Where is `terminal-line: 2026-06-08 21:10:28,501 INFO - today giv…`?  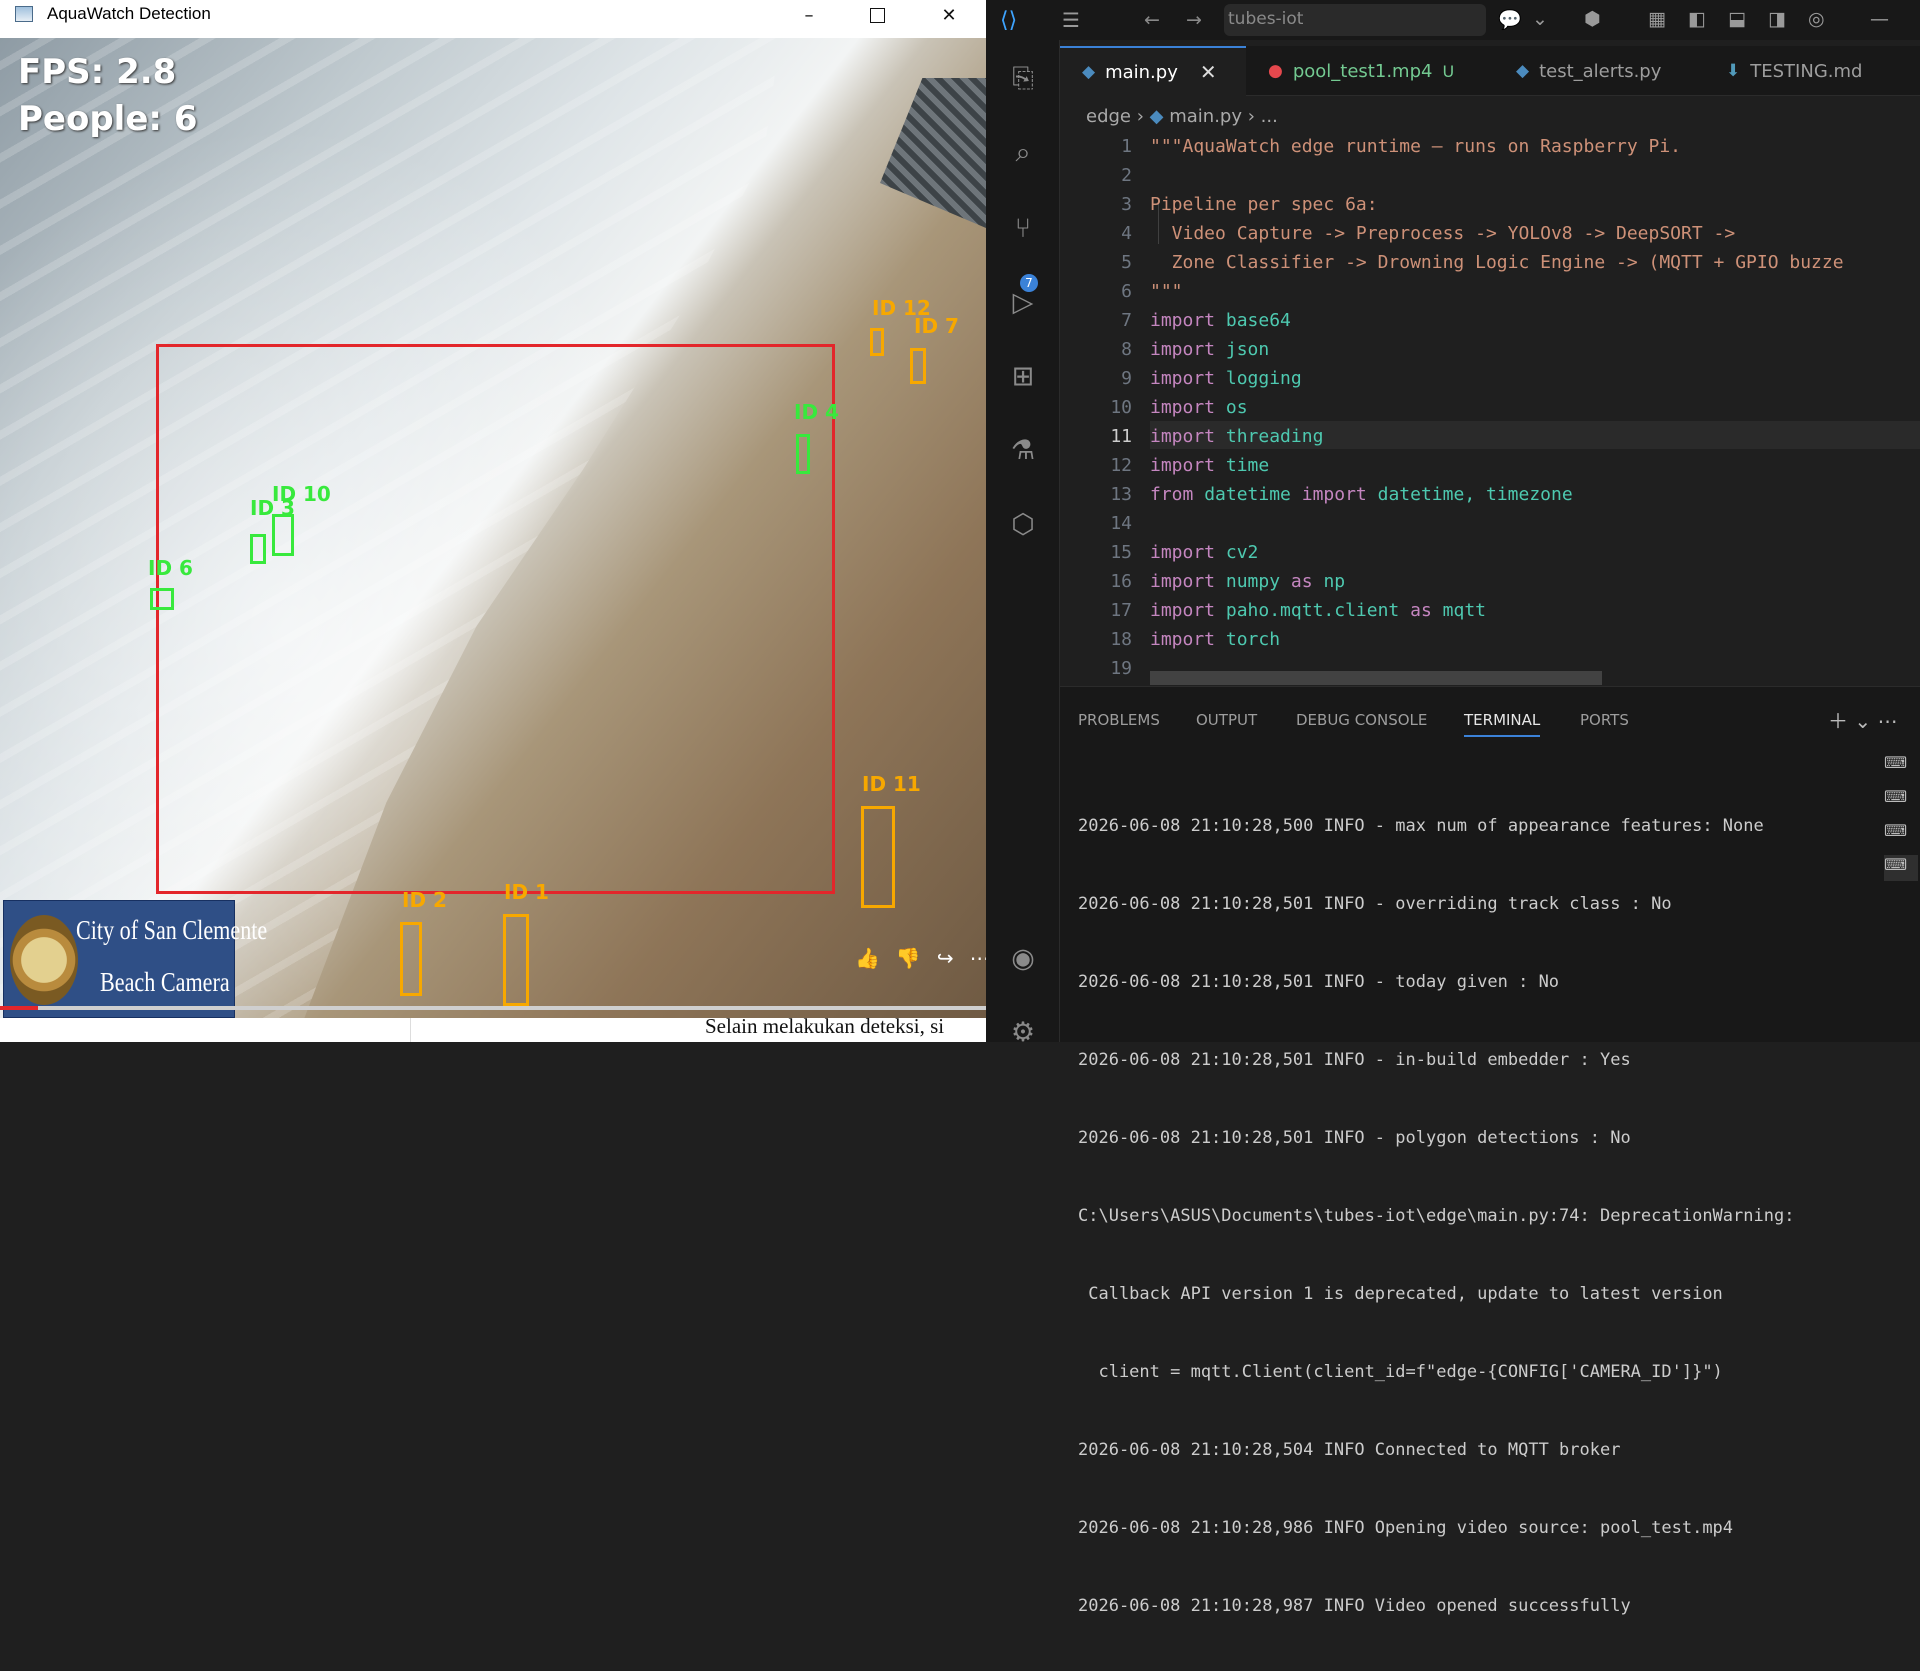
terminal-line: 2026-06-08 21:10:28,501 INFO - today giv… is located at coordinates (1319, 982).